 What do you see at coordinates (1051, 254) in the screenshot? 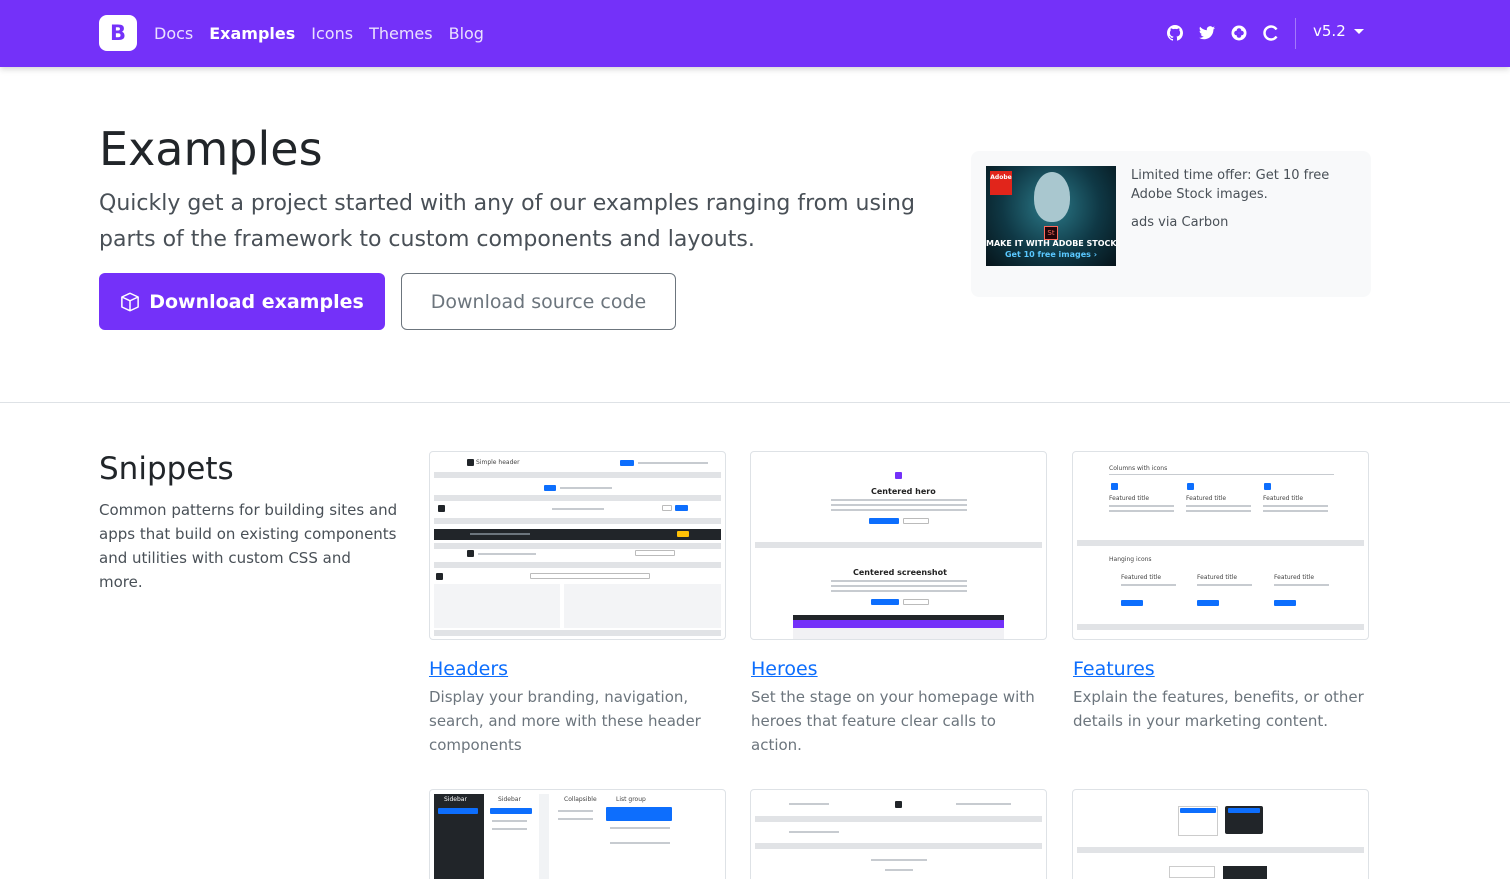
I see `ad-image-cta: Get 10 free images ›` at bounding box center [1051, 254].